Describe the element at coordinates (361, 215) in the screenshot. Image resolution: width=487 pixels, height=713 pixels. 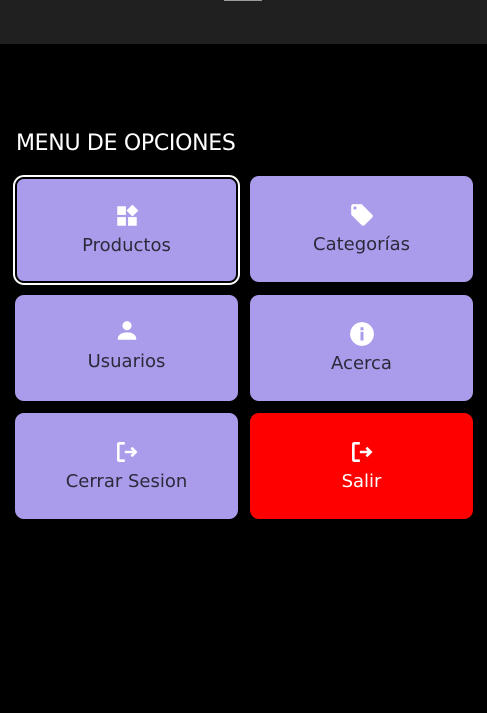
I see `tag-icon` at that location.